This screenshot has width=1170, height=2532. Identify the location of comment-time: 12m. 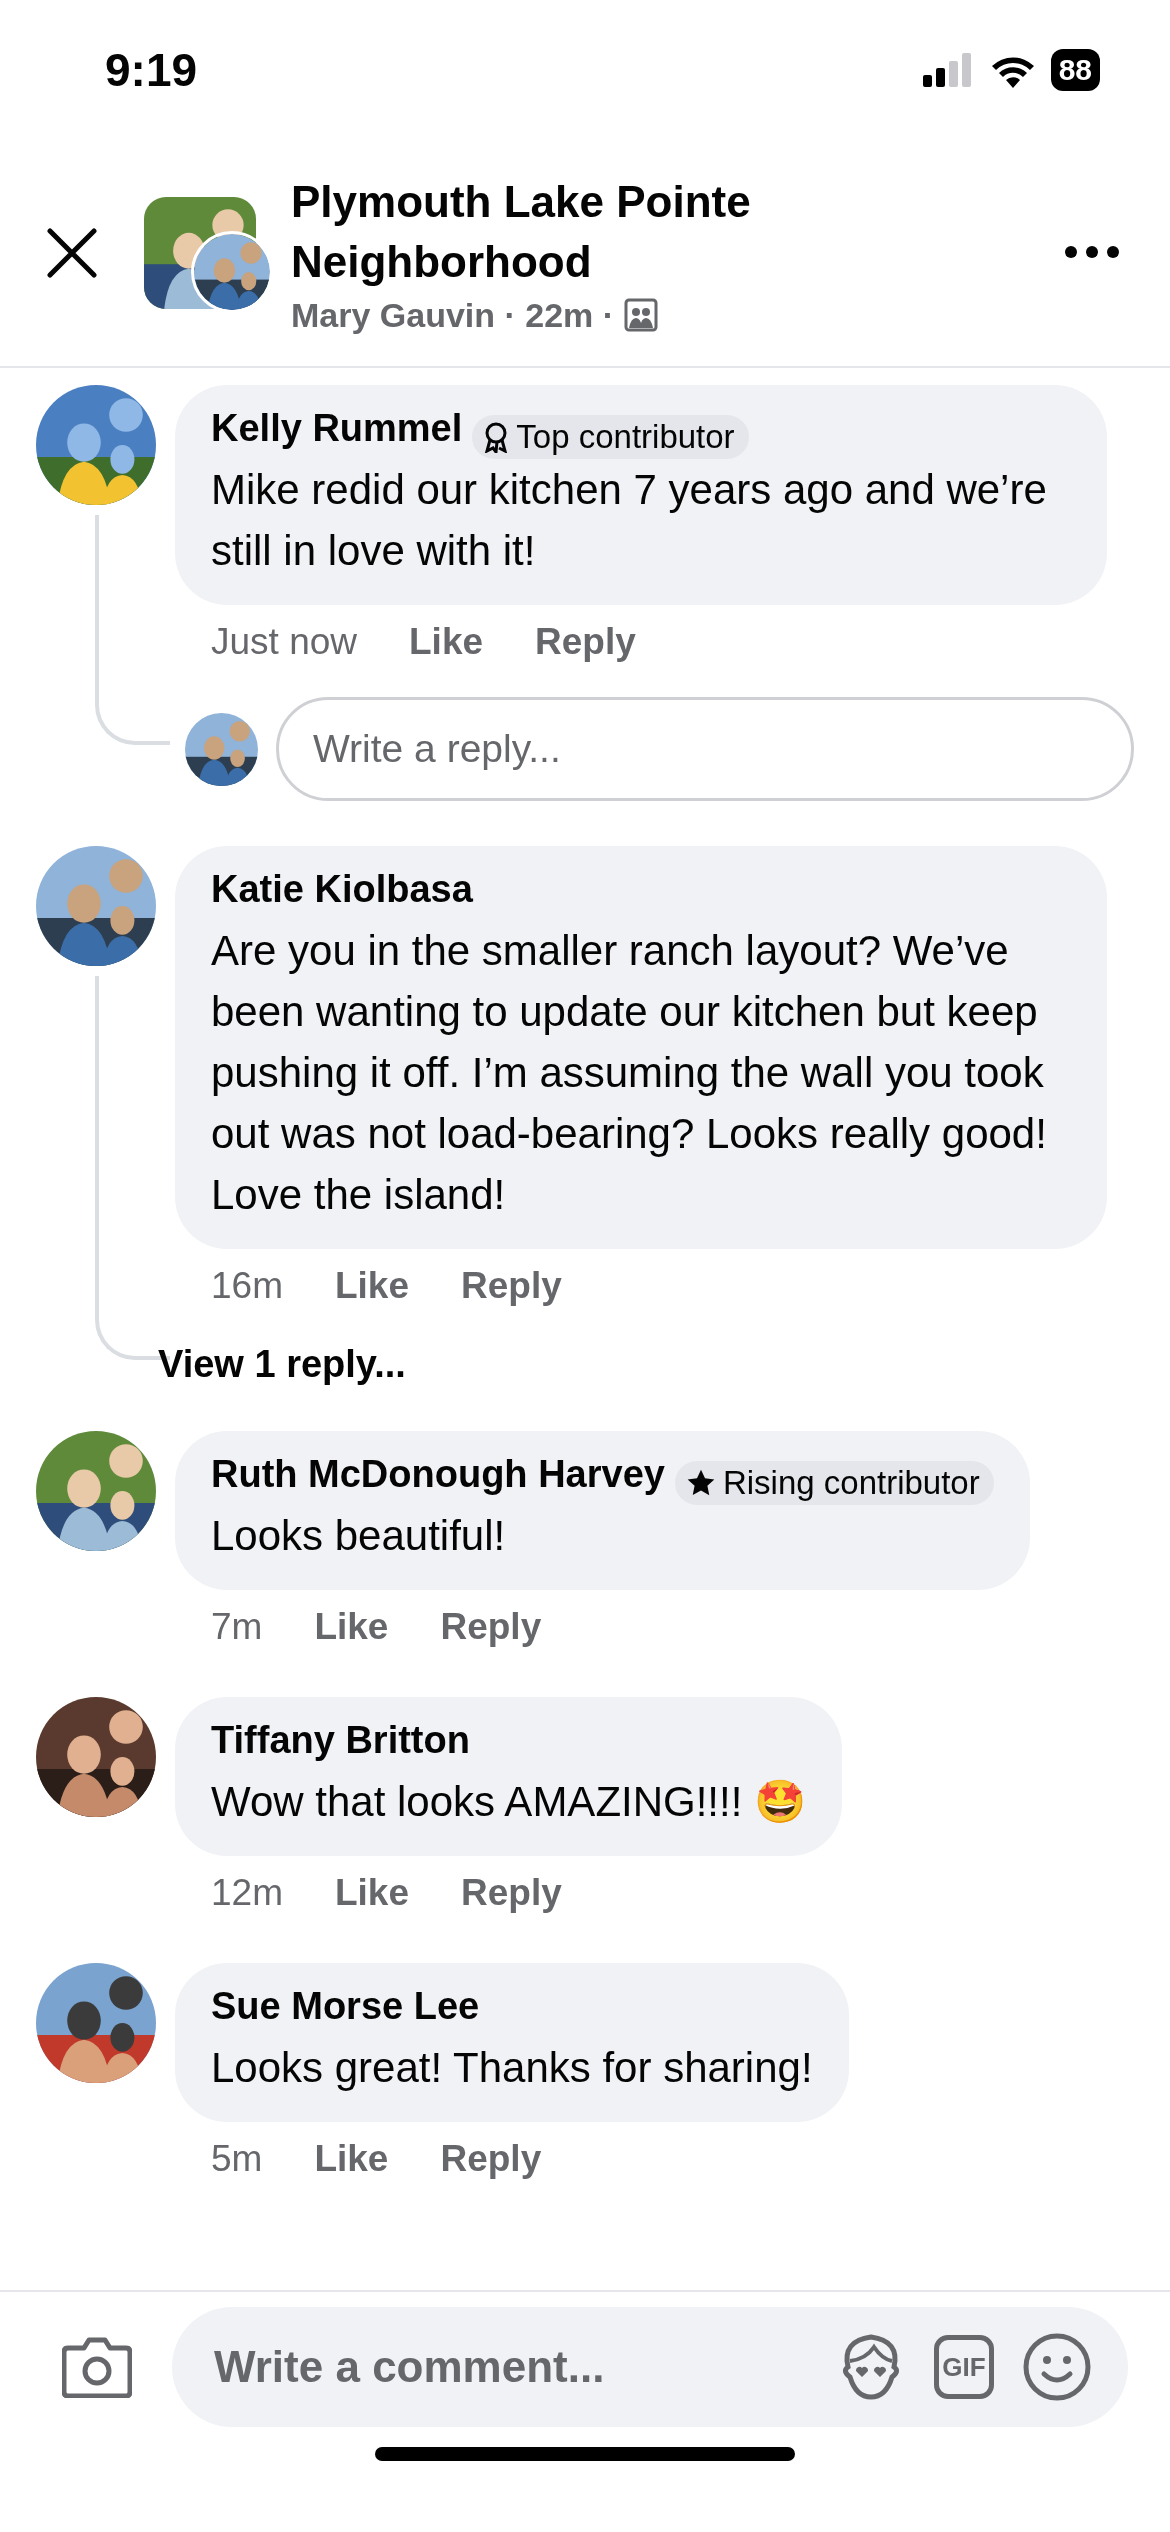
(247, 1893).